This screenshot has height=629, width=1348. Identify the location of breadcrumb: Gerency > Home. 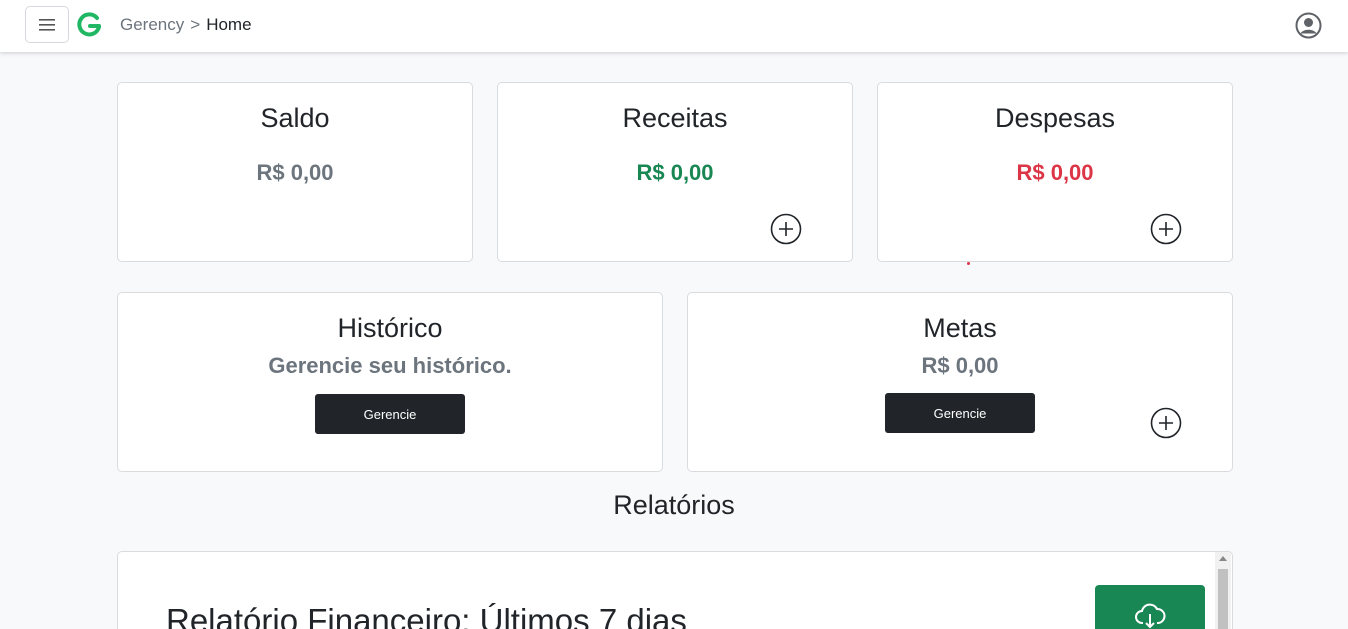
(186, 25).